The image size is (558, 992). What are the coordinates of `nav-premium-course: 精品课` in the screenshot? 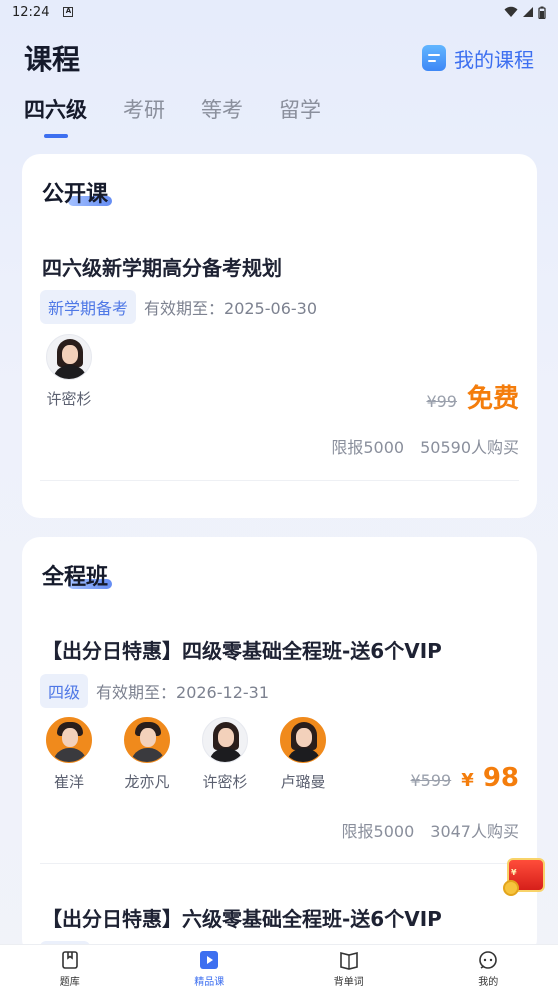 It's located at (209, 969).